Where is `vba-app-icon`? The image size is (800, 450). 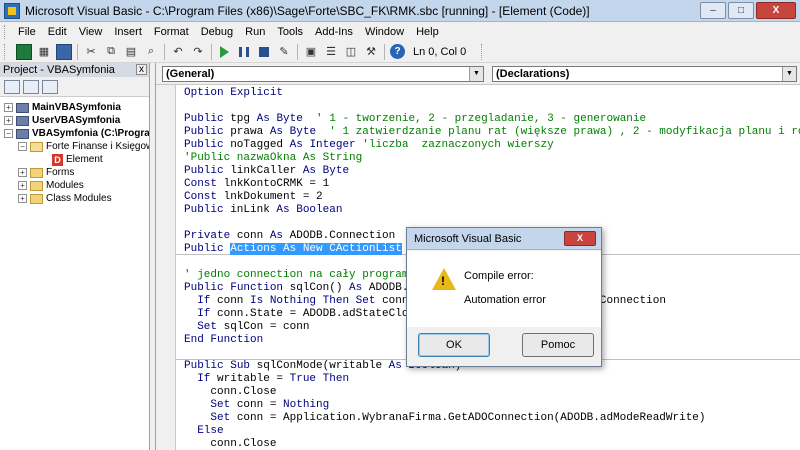 vba-app-icon is located at coordinates (12, 10).